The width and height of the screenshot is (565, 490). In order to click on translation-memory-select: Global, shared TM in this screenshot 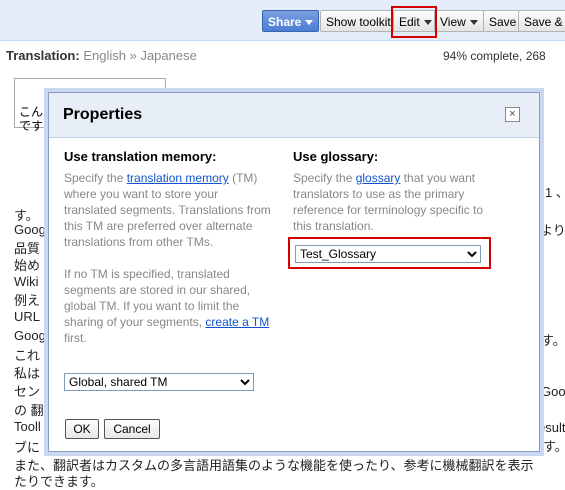, I will do `click(159, 382)`.